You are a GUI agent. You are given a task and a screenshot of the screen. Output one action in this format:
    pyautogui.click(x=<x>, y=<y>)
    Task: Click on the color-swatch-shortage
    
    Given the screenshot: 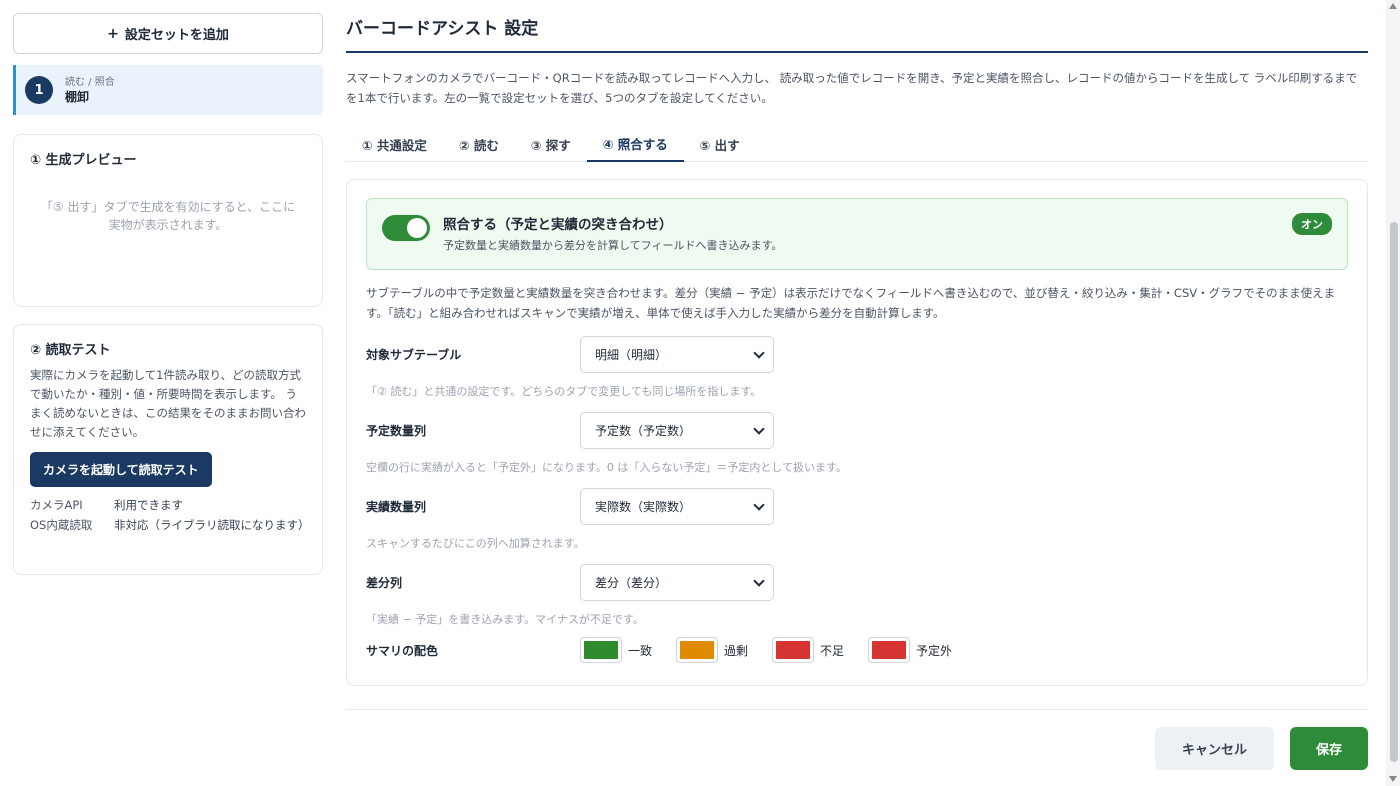 What is the action you would take?
    pyautogui.click(x=793, y=650)
    